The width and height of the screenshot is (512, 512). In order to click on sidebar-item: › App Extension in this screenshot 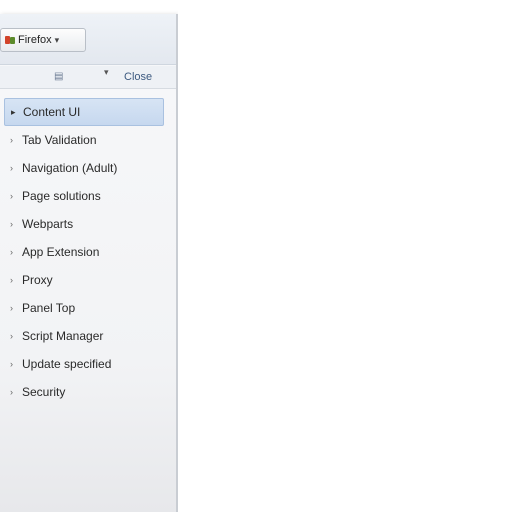, I will do `click(84, 252)`.